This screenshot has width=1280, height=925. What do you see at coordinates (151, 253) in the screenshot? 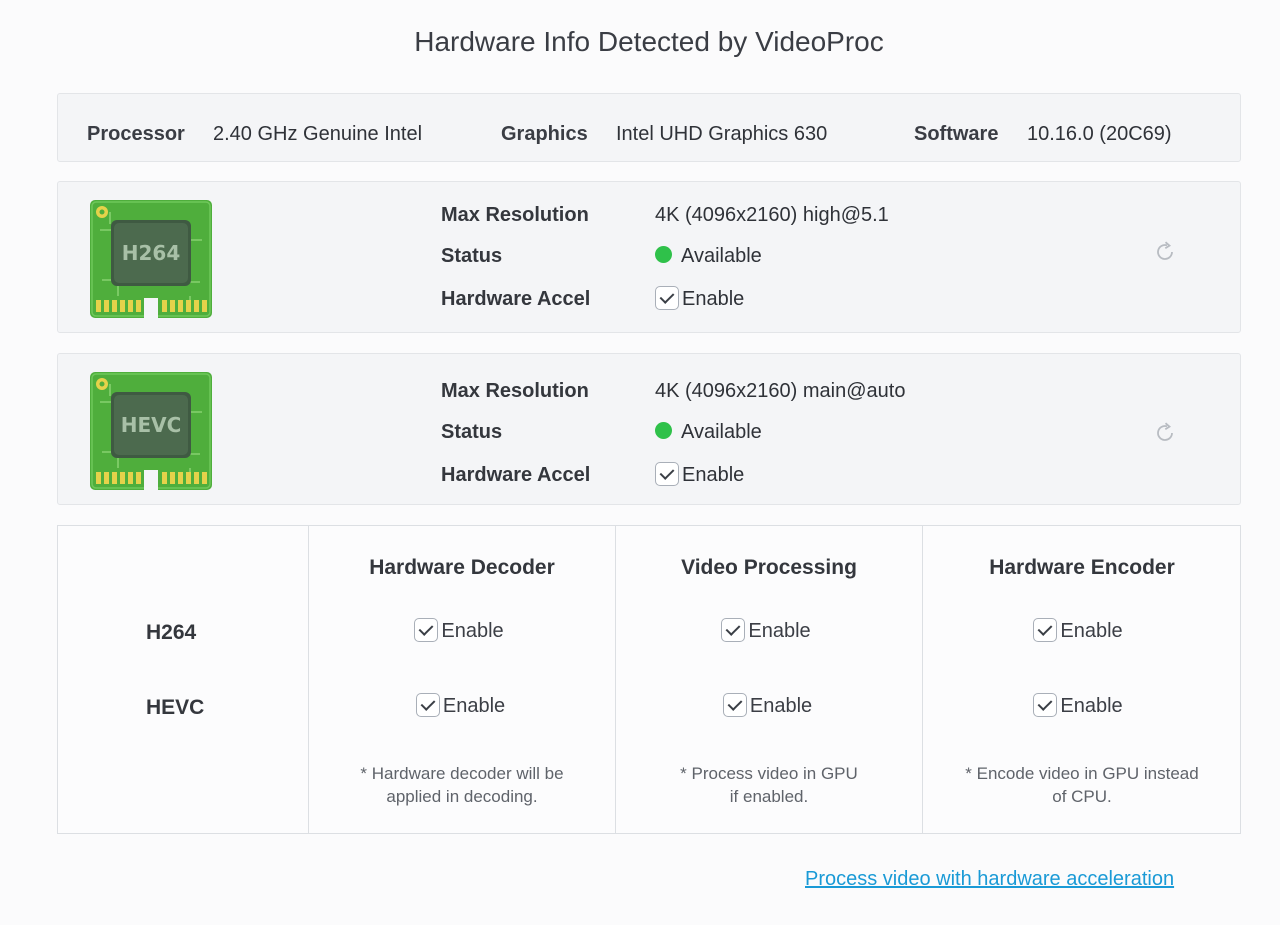
I see `chip-label: H264` at bounding box center [151, 253].